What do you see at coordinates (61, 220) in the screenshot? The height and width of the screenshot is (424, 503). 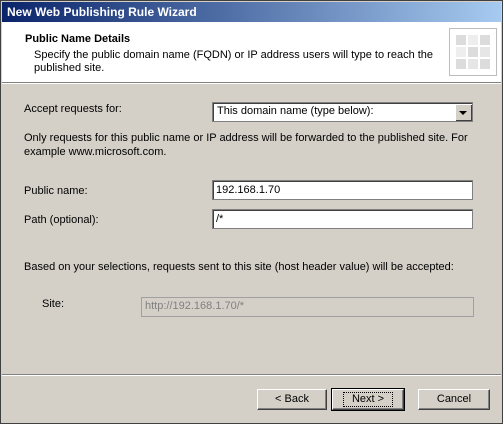 I see `path-label: Path (optional):` at bounding box center [61, 220].